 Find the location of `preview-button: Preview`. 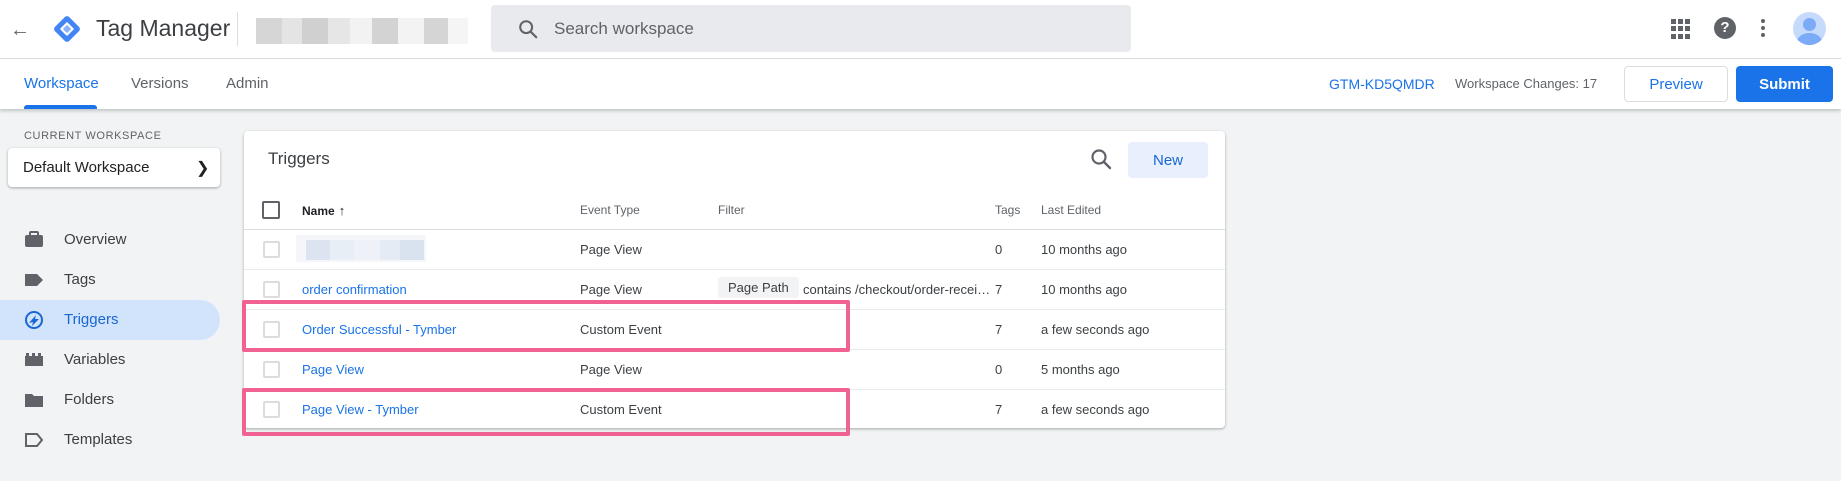

preview-button: Preview is located at coordinates (1676, 84).